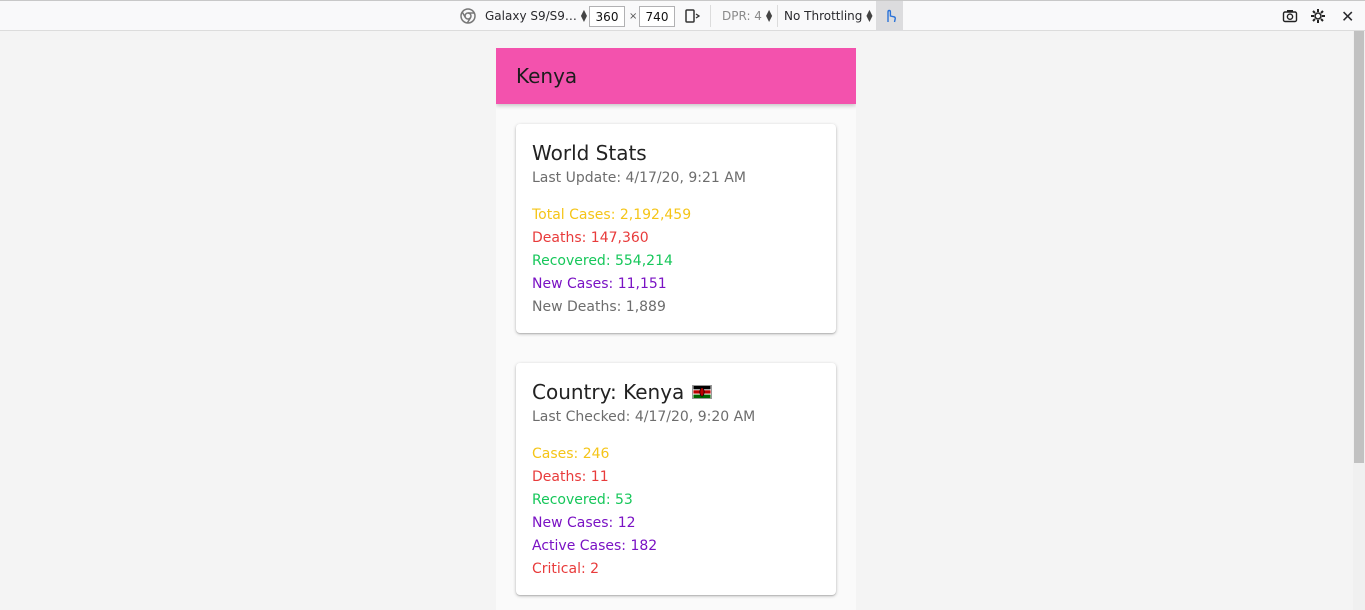 This screenshot has width=1365, height=610. Describe the element at coordinates (644, 417) in the screenshot. I see `last-checked-text: Last Checked: 4/17/20, 9:20 AM` at that location.